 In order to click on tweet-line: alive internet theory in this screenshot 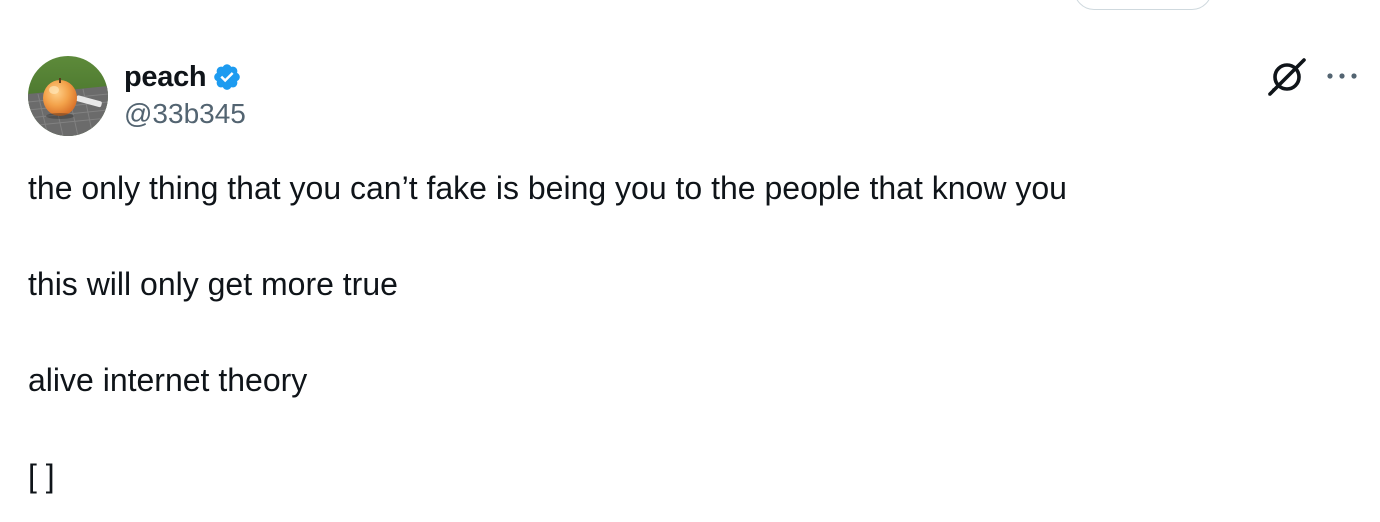, I will do `click(168, 380)`.